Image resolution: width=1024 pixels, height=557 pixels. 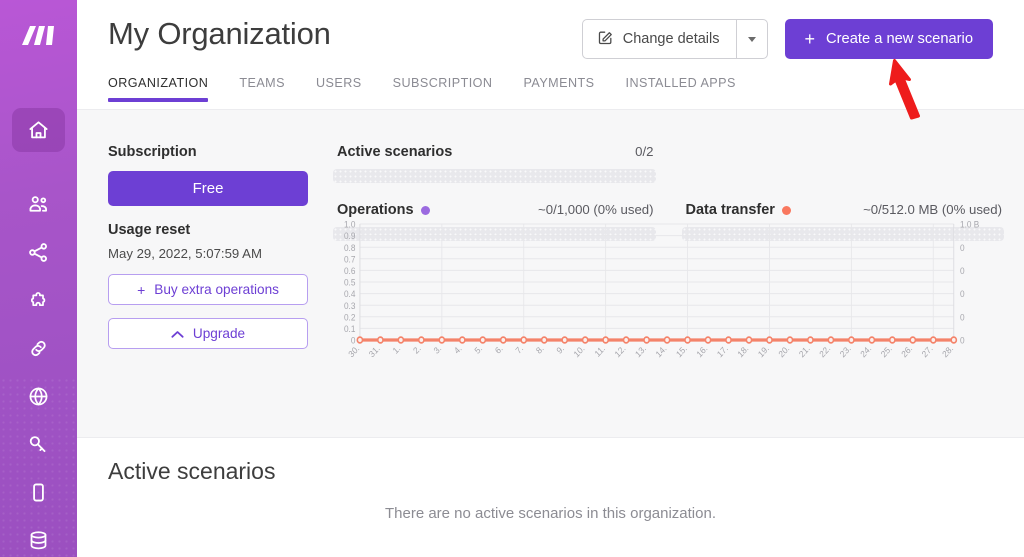 What do you see at coordinates (38, 300) in the screenshot?
I see `sidebar-item-apps` at bounding box center [38, 300].